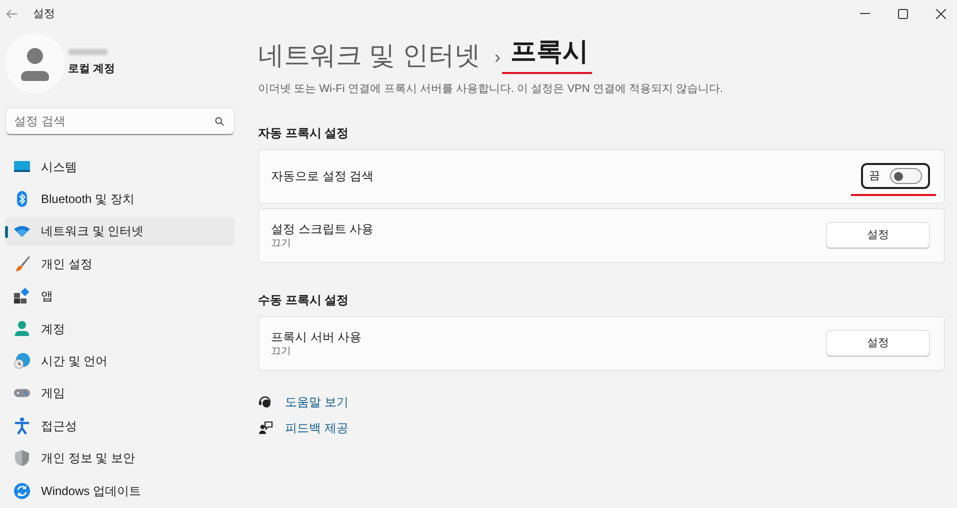 Image resolution: width=957 pixels, height=508 pixels. What do you see at coordinates (120, 167) in the screenshot?
I see `sidebar-item: 시스템` at bounding box center [120, 167].